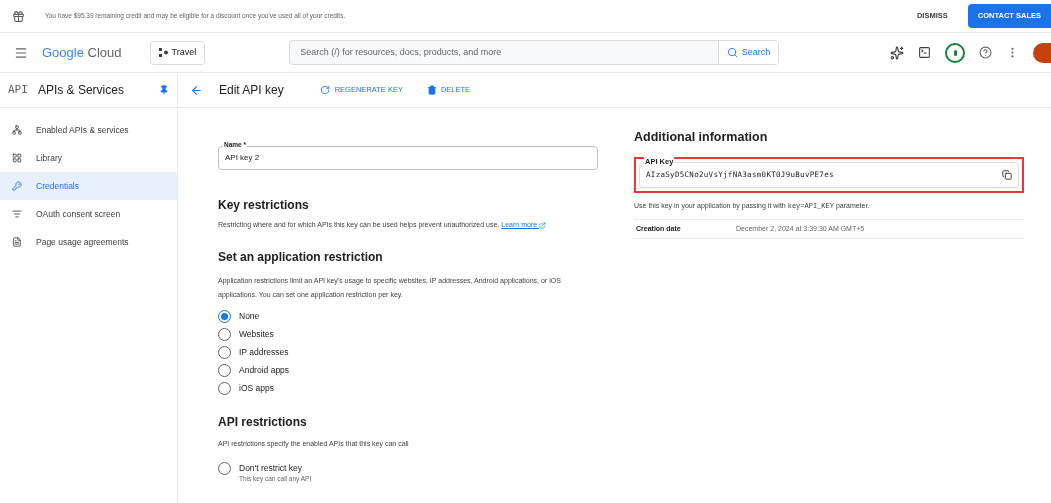 The height and width of the screenshot is (503, 1051). I want to click on back-icon, so click(196, 90).